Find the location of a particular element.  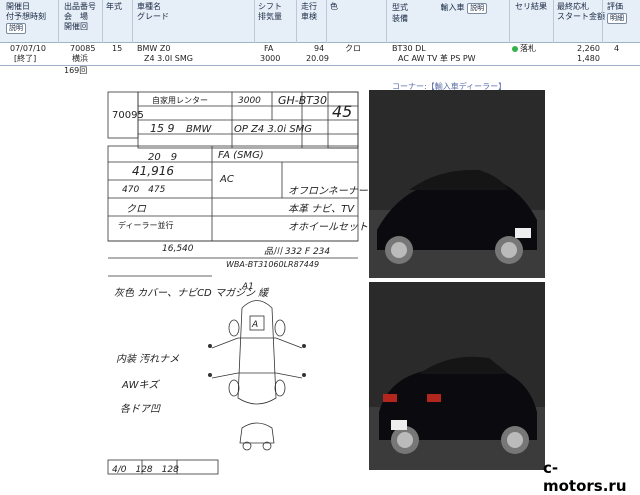

sheet-inspector-note-1: 内装 汚れナメ is located at coordinates (148, 359).